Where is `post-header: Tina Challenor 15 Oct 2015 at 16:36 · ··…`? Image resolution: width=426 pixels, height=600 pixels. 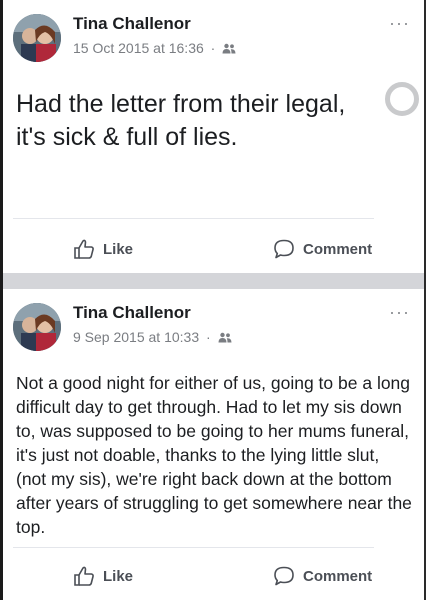
post-header: Tina Challenor 15 Oct 2015 at 16:36 · ··… is located at coordinates (213, 38).